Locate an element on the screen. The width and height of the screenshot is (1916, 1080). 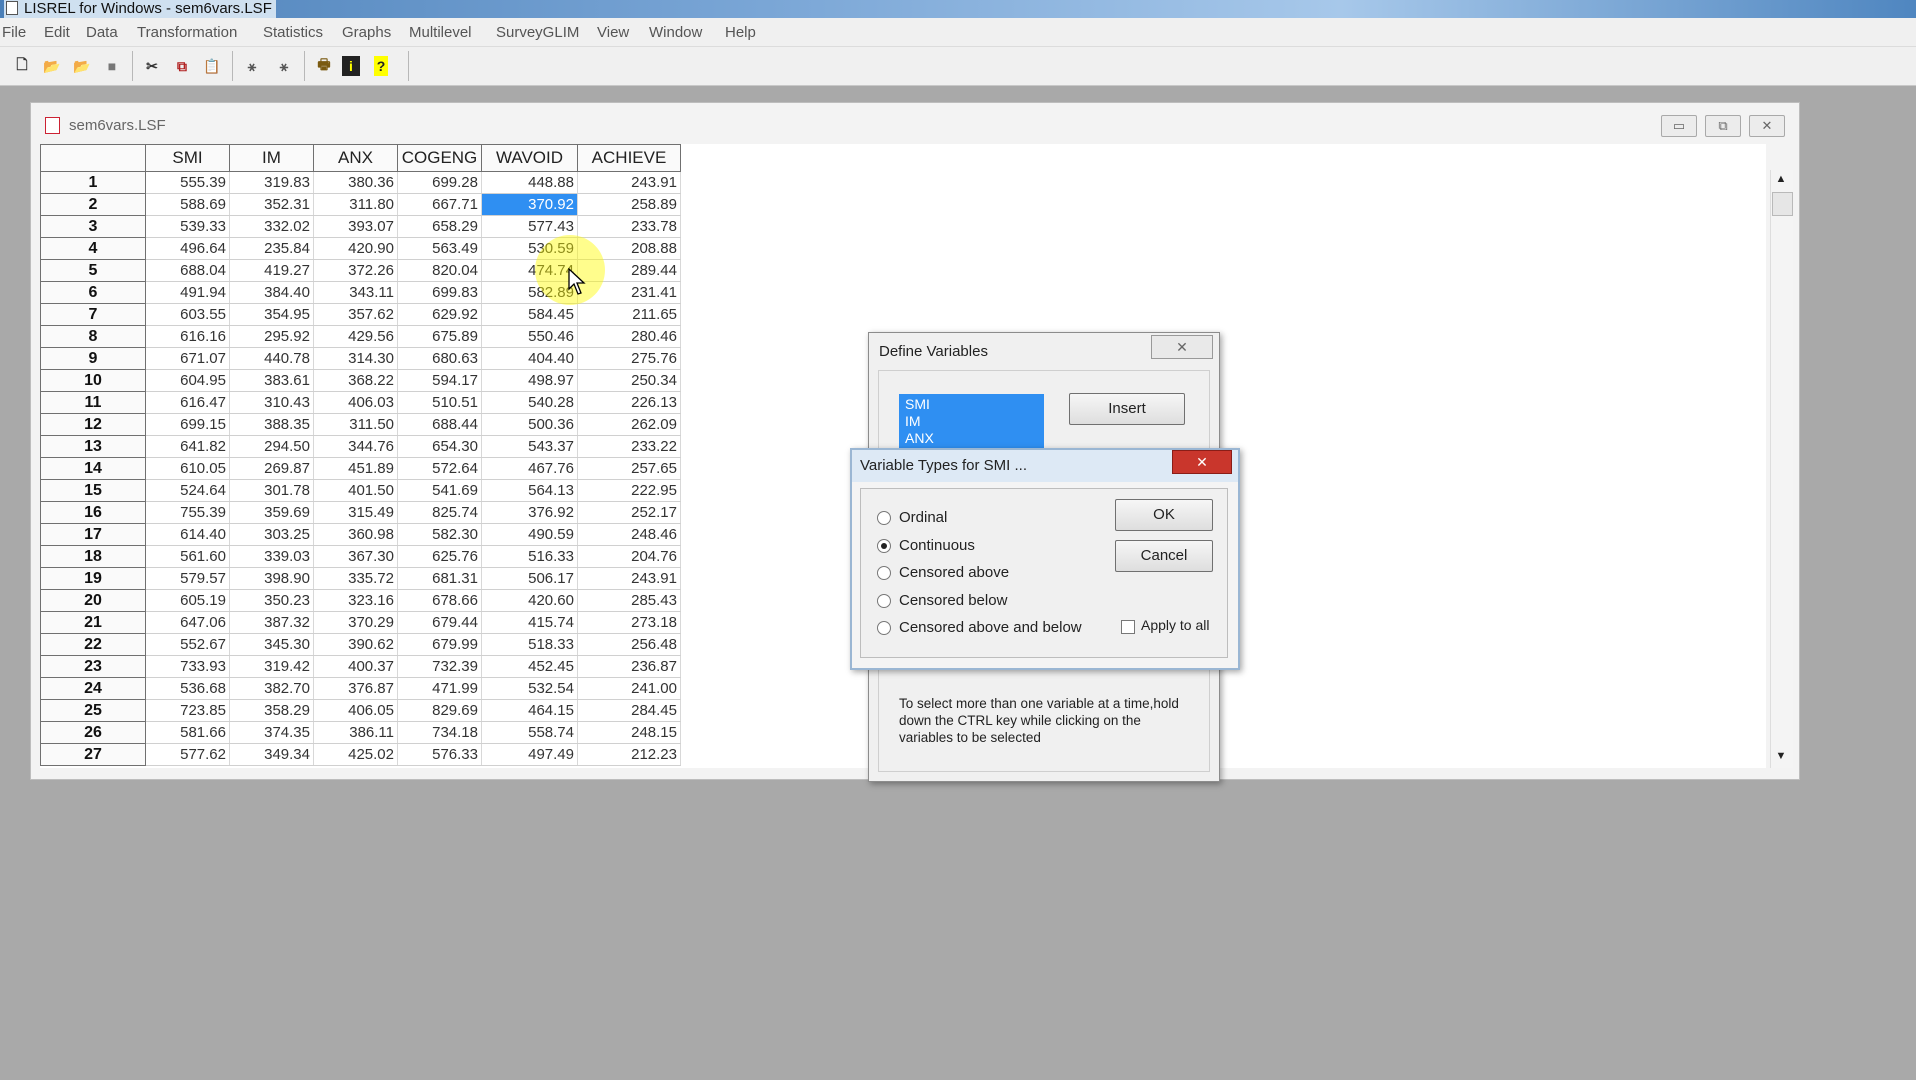
data-cell: 496.64 is located at coordinates (187, 248).